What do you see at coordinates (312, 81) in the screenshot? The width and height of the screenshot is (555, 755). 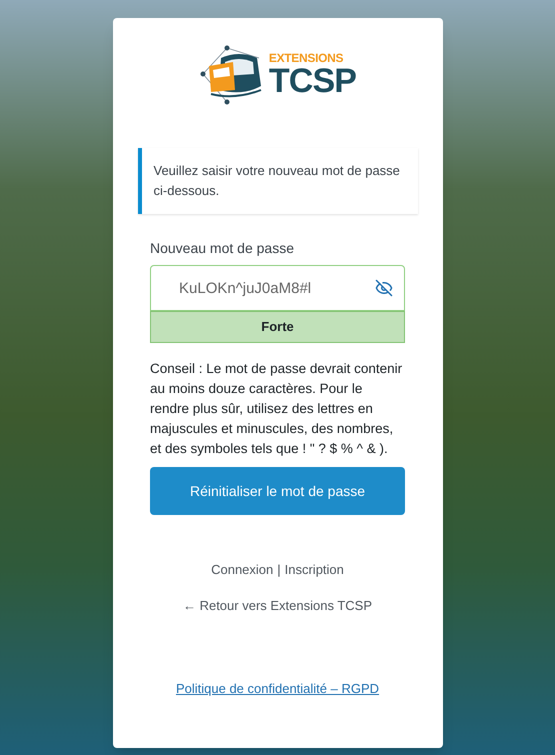 I see `logo-title: TCSP` at bounding box center [312, 81].